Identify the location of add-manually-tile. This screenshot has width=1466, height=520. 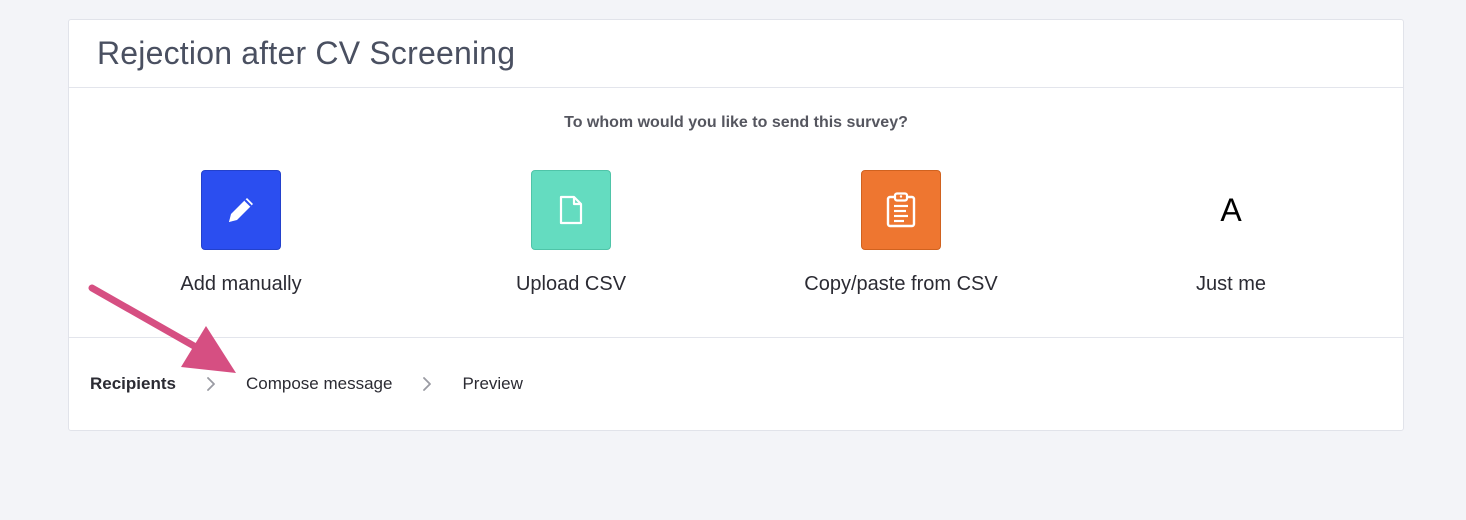
(241, 210).